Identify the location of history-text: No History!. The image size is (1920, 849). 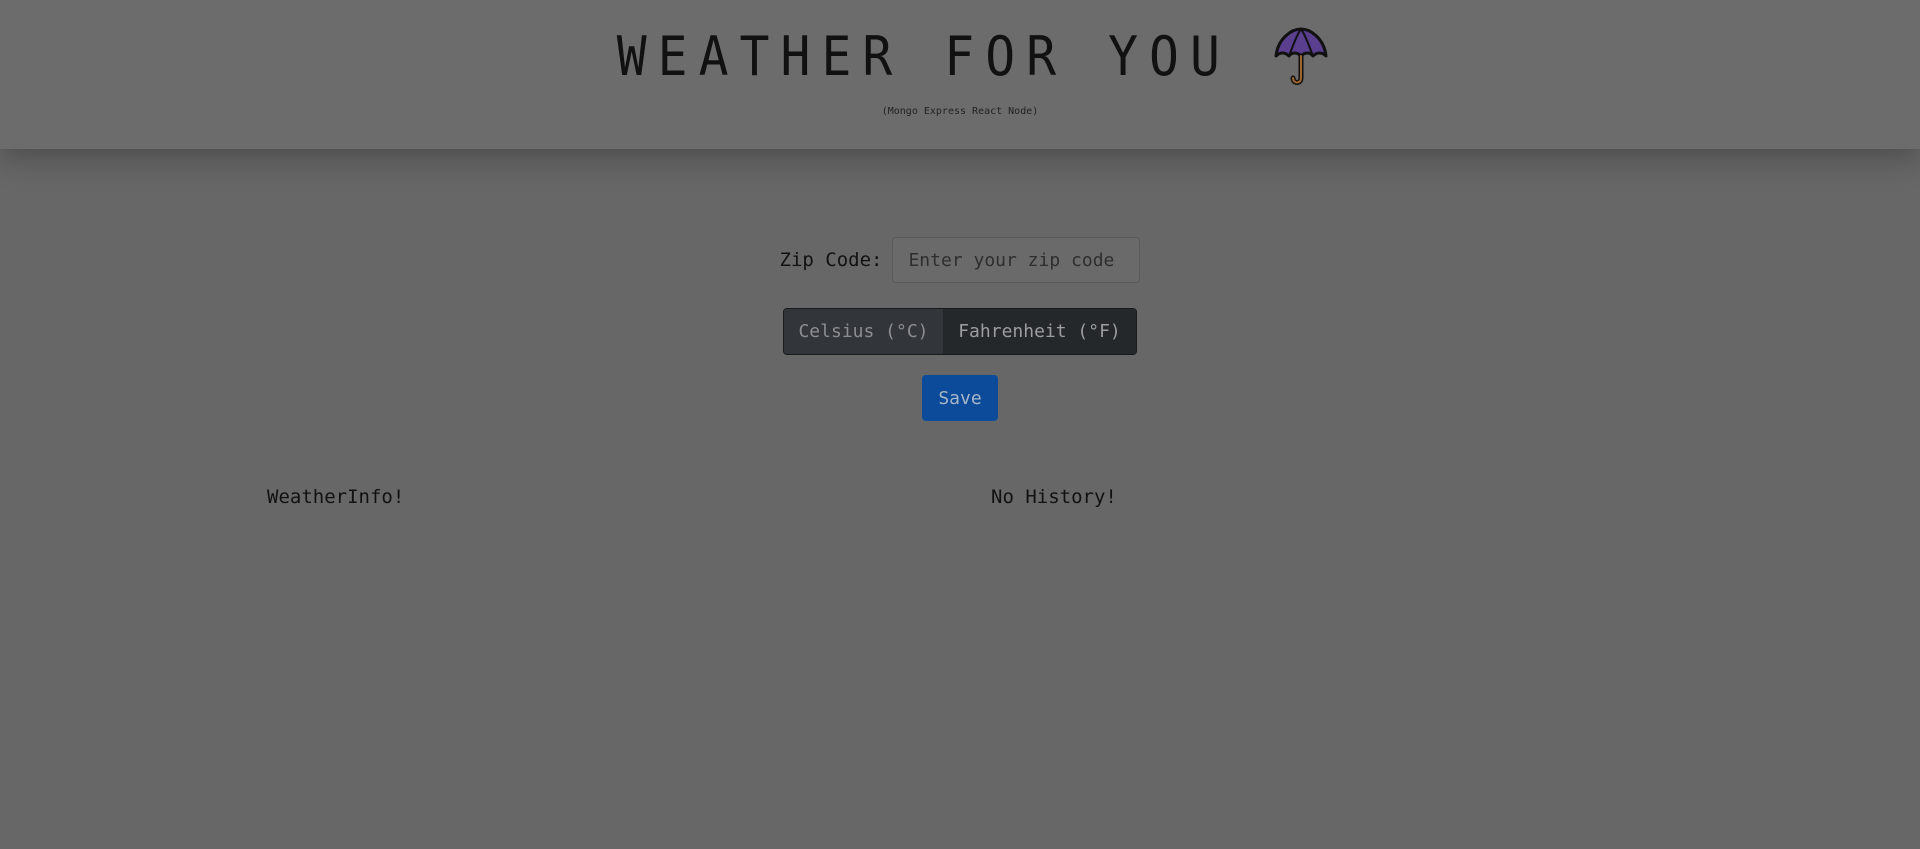
(1054, 497).